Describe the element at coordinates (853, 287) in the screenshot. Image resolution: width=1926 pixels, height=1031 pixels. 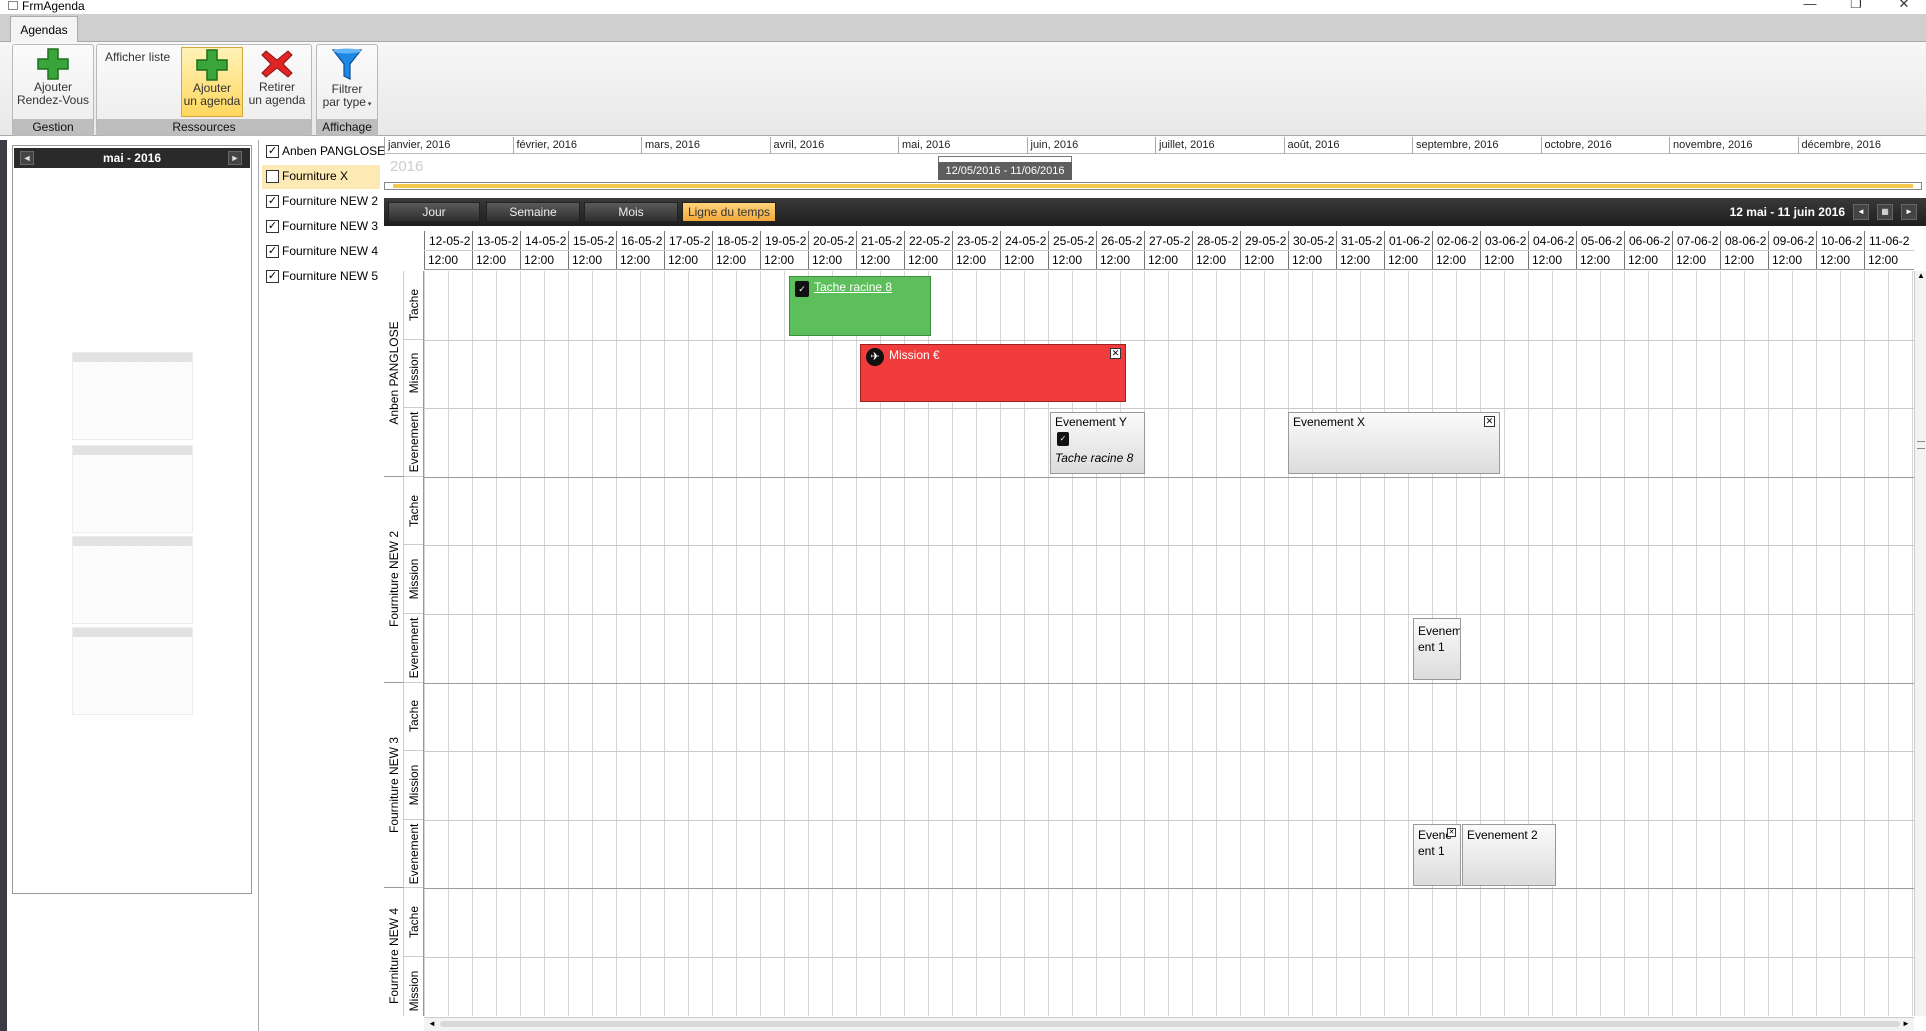
I see `appointment-title: Tache racine 8` at that location.